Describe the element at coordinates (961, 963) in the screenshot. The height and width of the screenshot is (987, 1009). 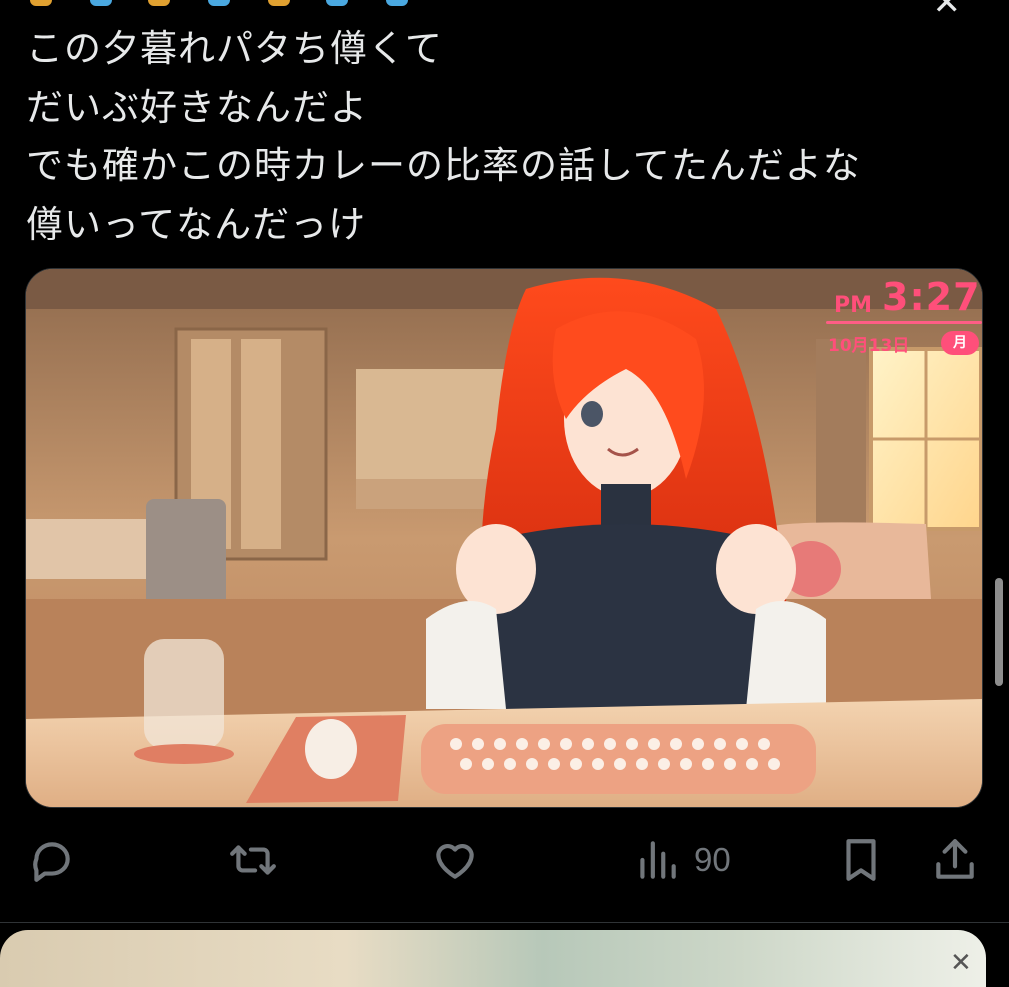
I see `close-icon: ✕` at that location.